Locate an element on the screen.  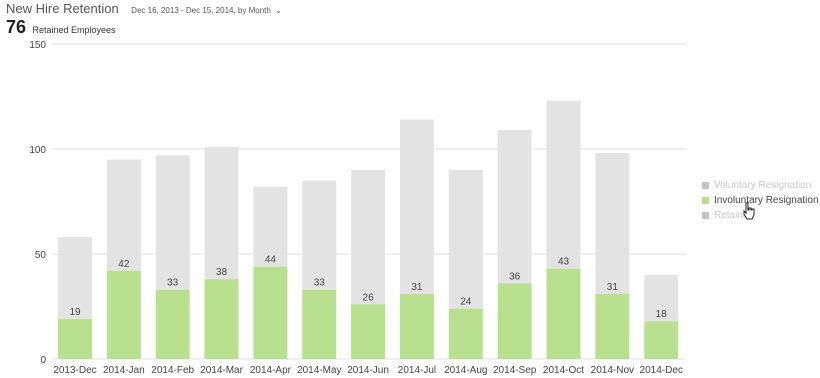
legend-item: Retained is located at coordinates (760, 215).